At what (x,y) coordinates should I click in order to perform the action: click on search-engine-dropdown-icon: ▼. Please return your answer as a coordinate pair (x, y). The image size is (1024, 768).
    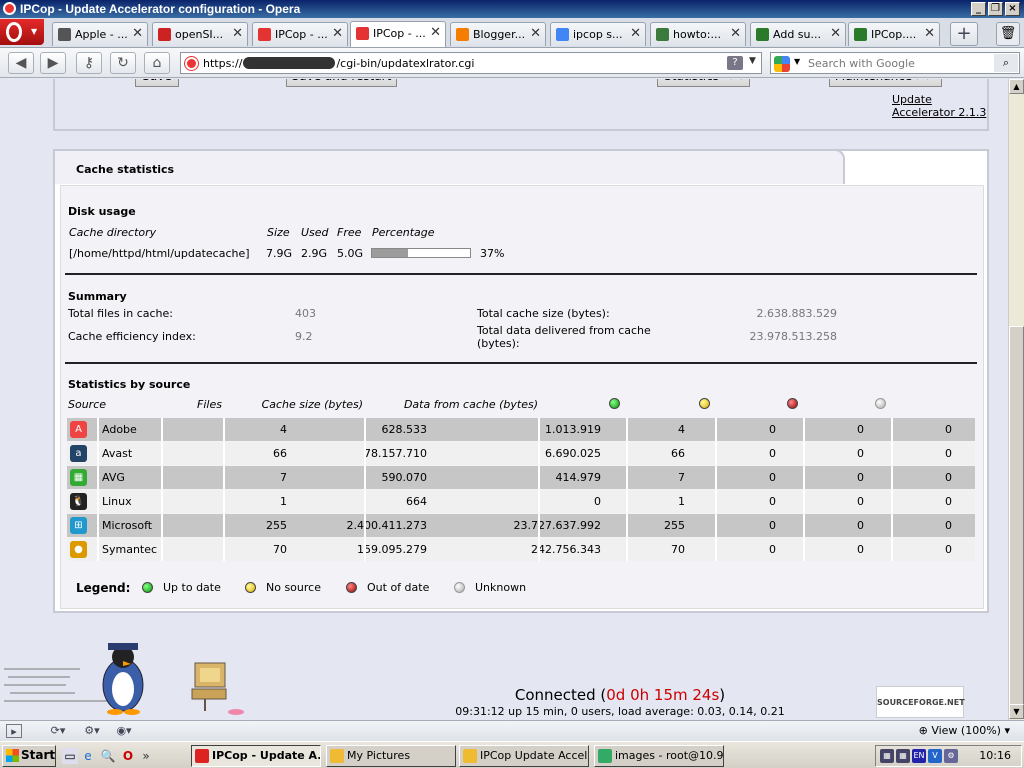
    Looking at the image, I should click on (797, 61).